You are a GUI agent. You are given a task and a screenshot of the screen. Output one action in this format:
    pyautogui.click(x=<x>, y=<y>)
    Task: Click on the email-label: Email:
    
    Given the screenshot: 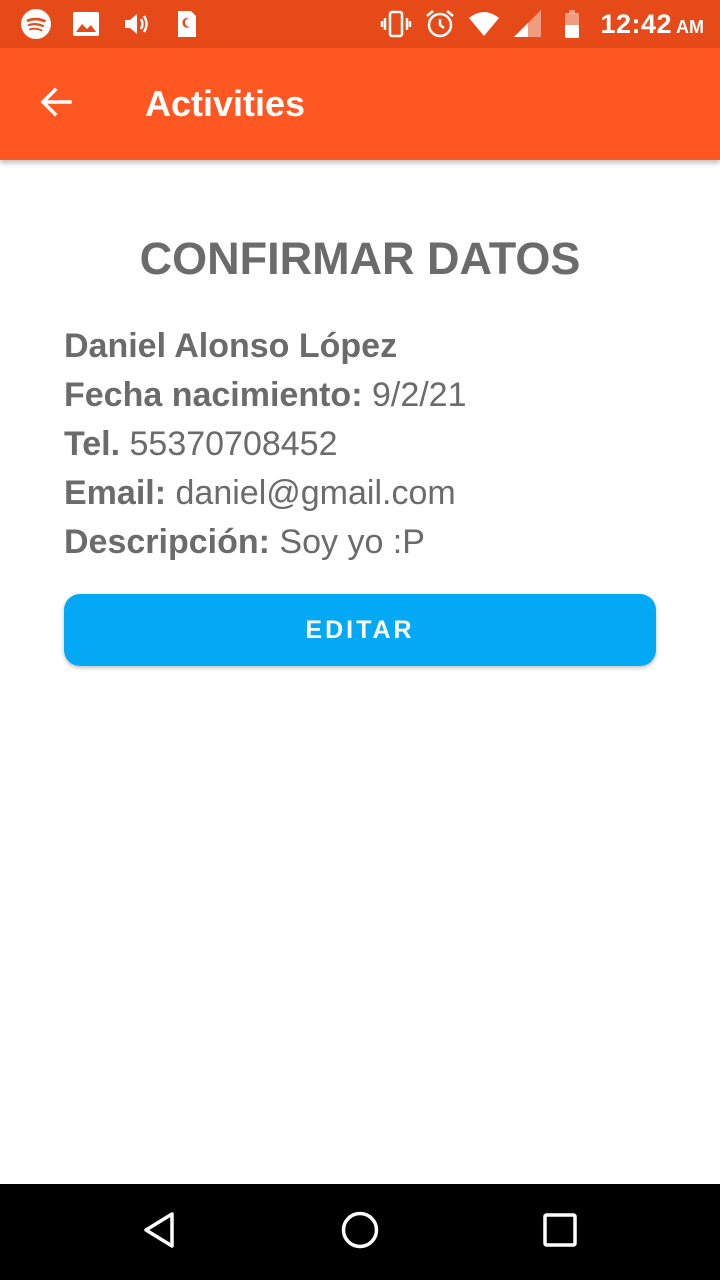 What is the action you would take?
    pyautogui.click(x=115, y=493)
    